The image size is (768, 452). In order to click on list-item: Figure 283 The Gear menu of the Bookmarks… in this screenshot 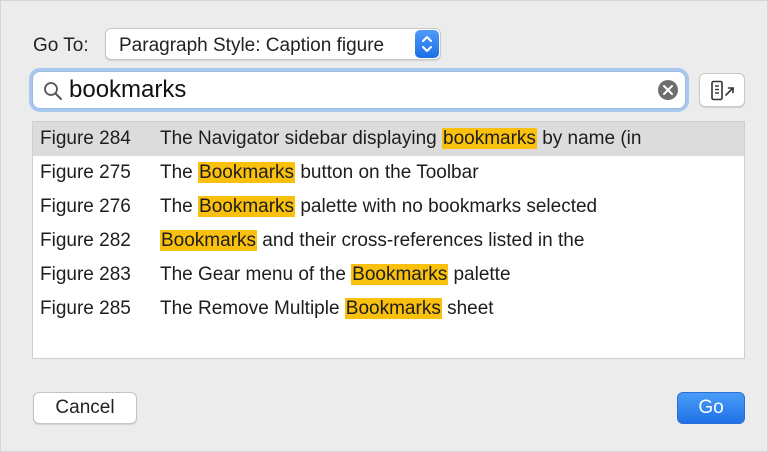, I will do `click(388, 275)`.